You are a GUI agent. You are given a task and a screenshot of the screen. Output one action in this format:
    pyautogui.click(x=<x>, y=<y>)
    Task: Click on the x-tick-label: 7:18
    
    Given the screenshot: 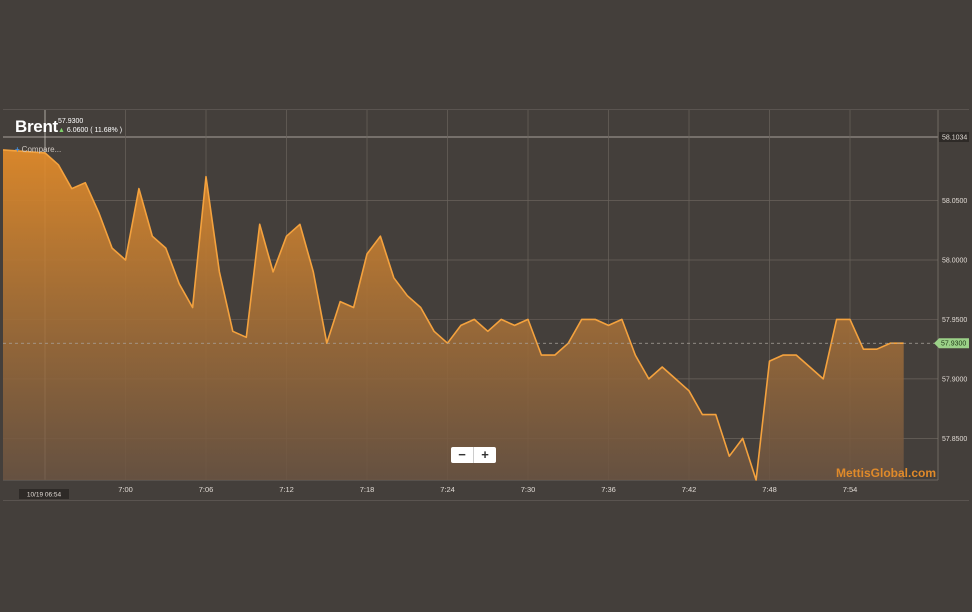 What is the action you would take?
    pyautogui.click(x=367, y=489)
    